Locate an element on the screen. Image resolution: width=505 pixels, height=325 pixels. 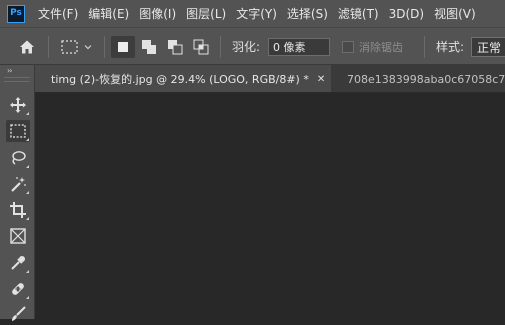
new-selection-button is located at coordinates (123, 46).